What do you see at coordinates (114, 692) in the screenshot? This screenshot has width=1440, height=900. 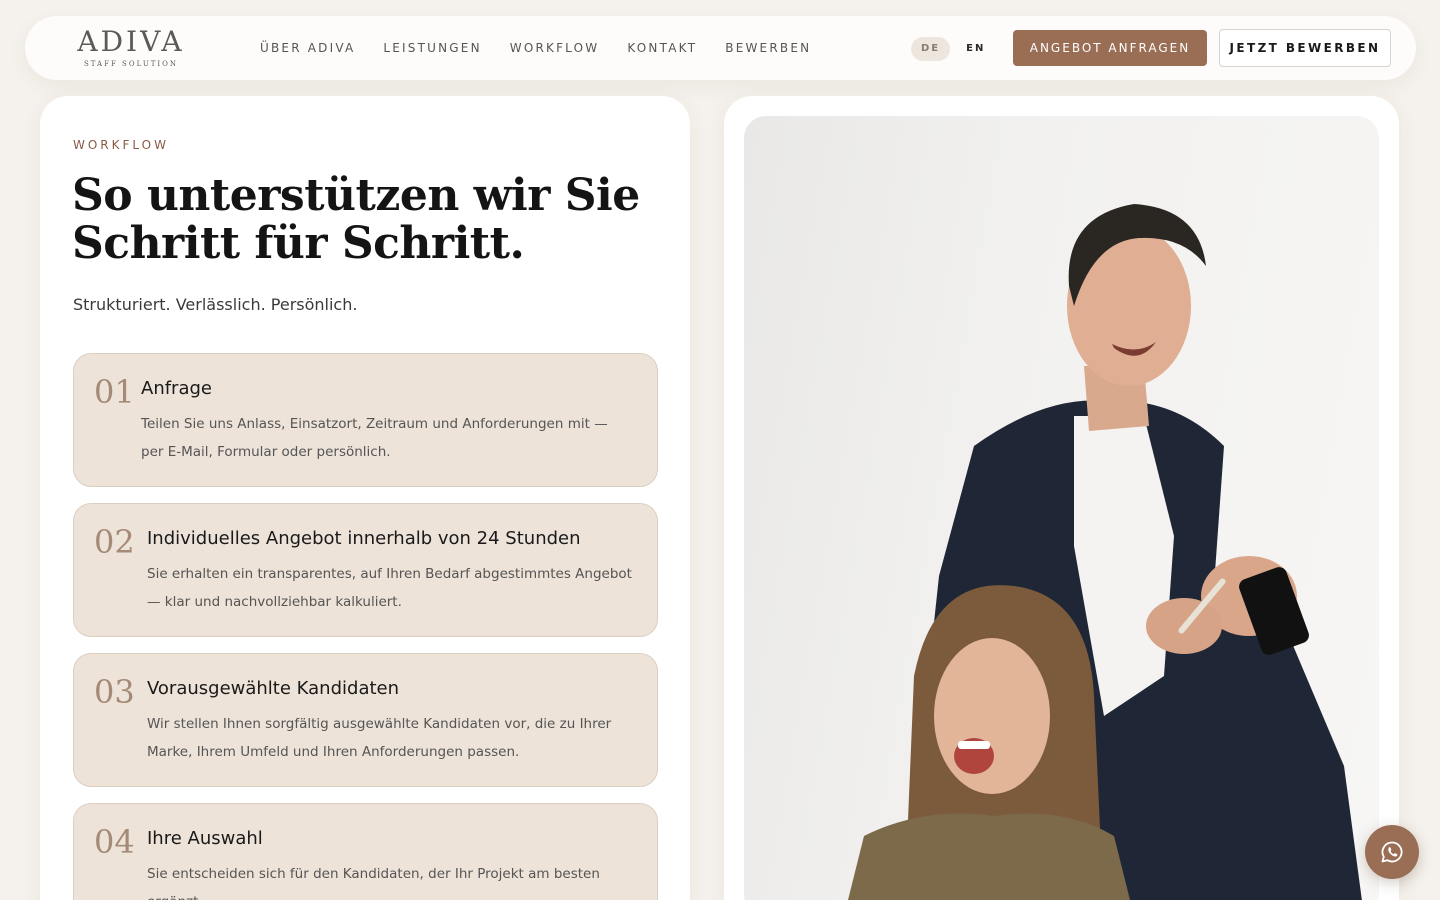 I see `step-number: 03` at bounding box center [114, 692].